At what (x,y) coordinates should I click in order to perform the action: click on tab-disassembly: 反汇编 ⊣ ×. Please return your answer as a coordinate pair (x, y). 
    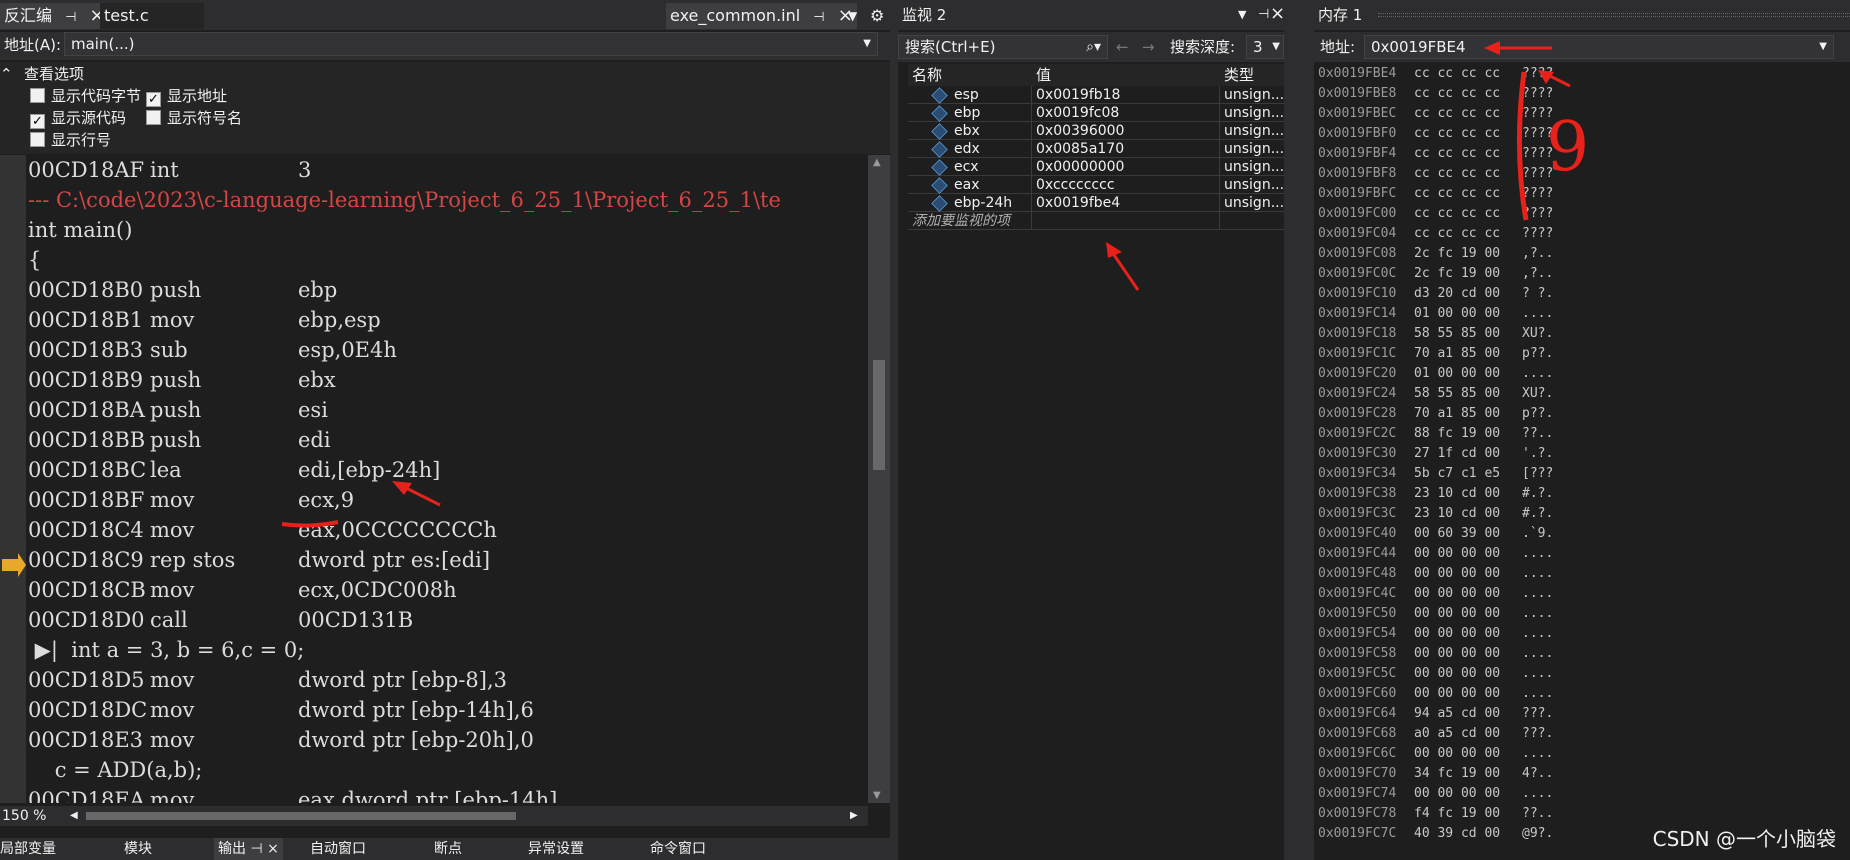
    Looking at the image, I should click on (54, 16).